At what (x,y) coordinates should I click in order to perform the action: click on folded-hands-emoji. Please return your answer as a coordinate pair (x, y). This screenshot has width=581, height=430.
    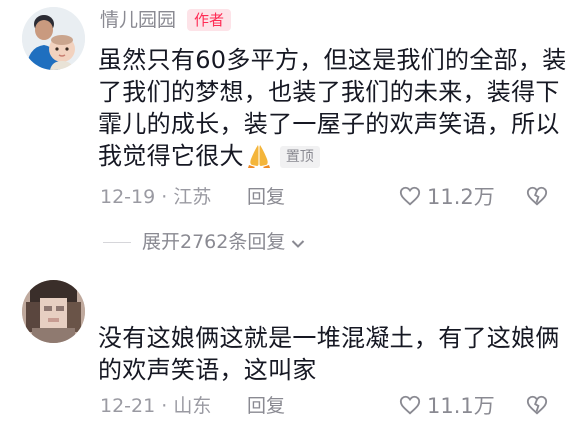
    Looking at the image, I should click on (259, 159).